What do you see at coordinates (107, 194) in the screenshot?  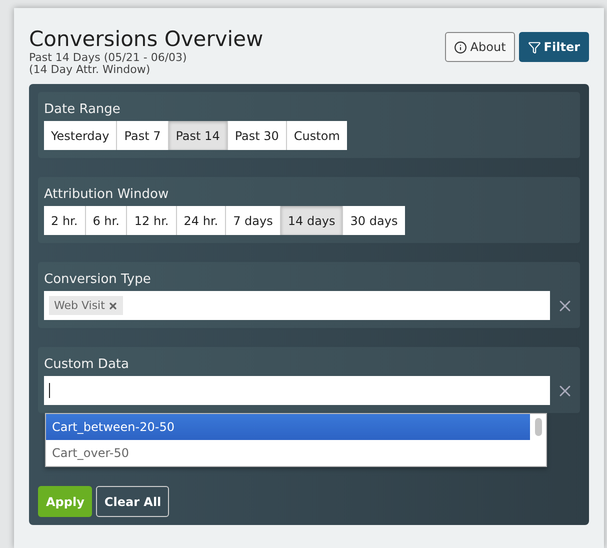 I see `section-label: Attribution Window` at bounding box center [107, 194].